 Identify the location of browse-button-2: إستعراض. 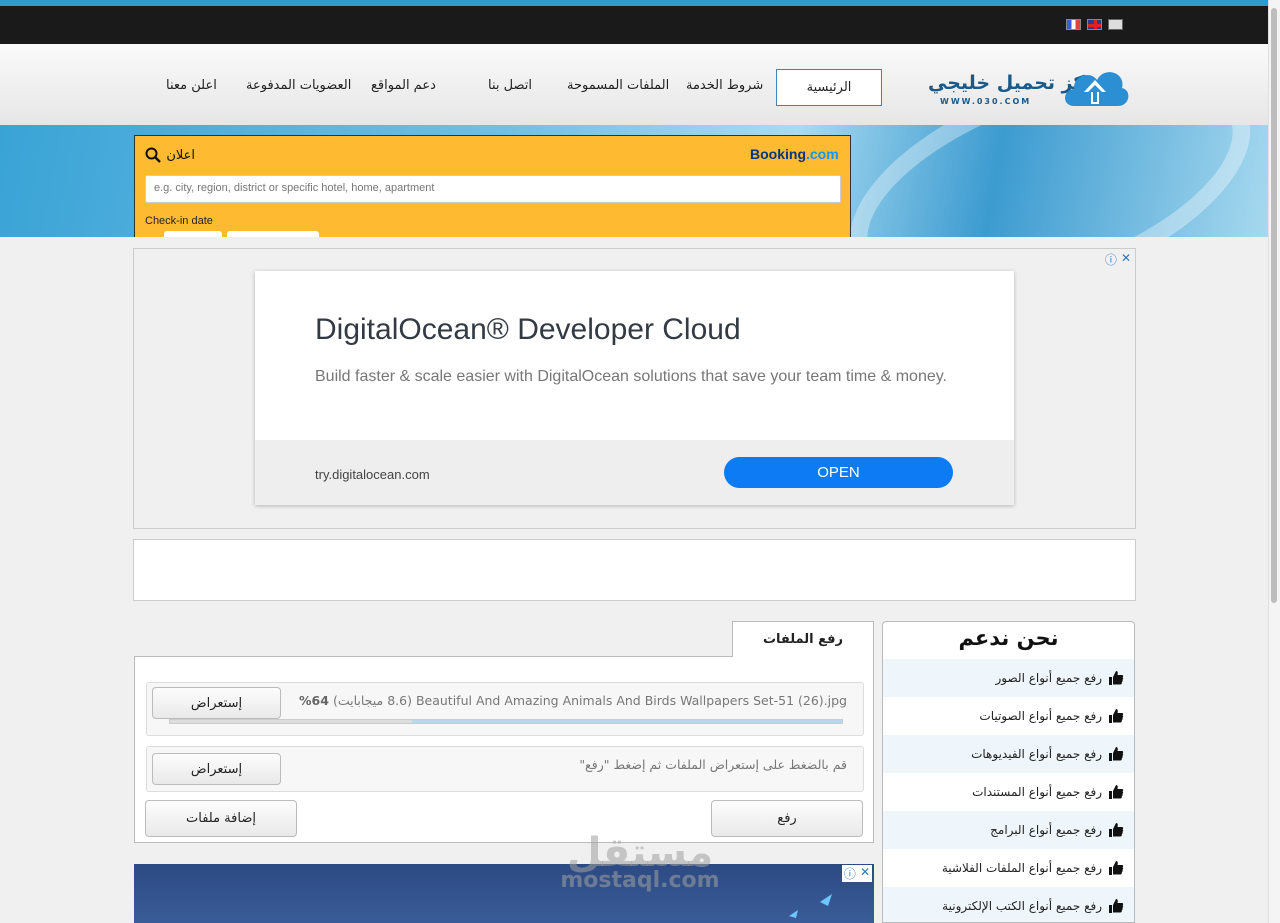
(216, 769).